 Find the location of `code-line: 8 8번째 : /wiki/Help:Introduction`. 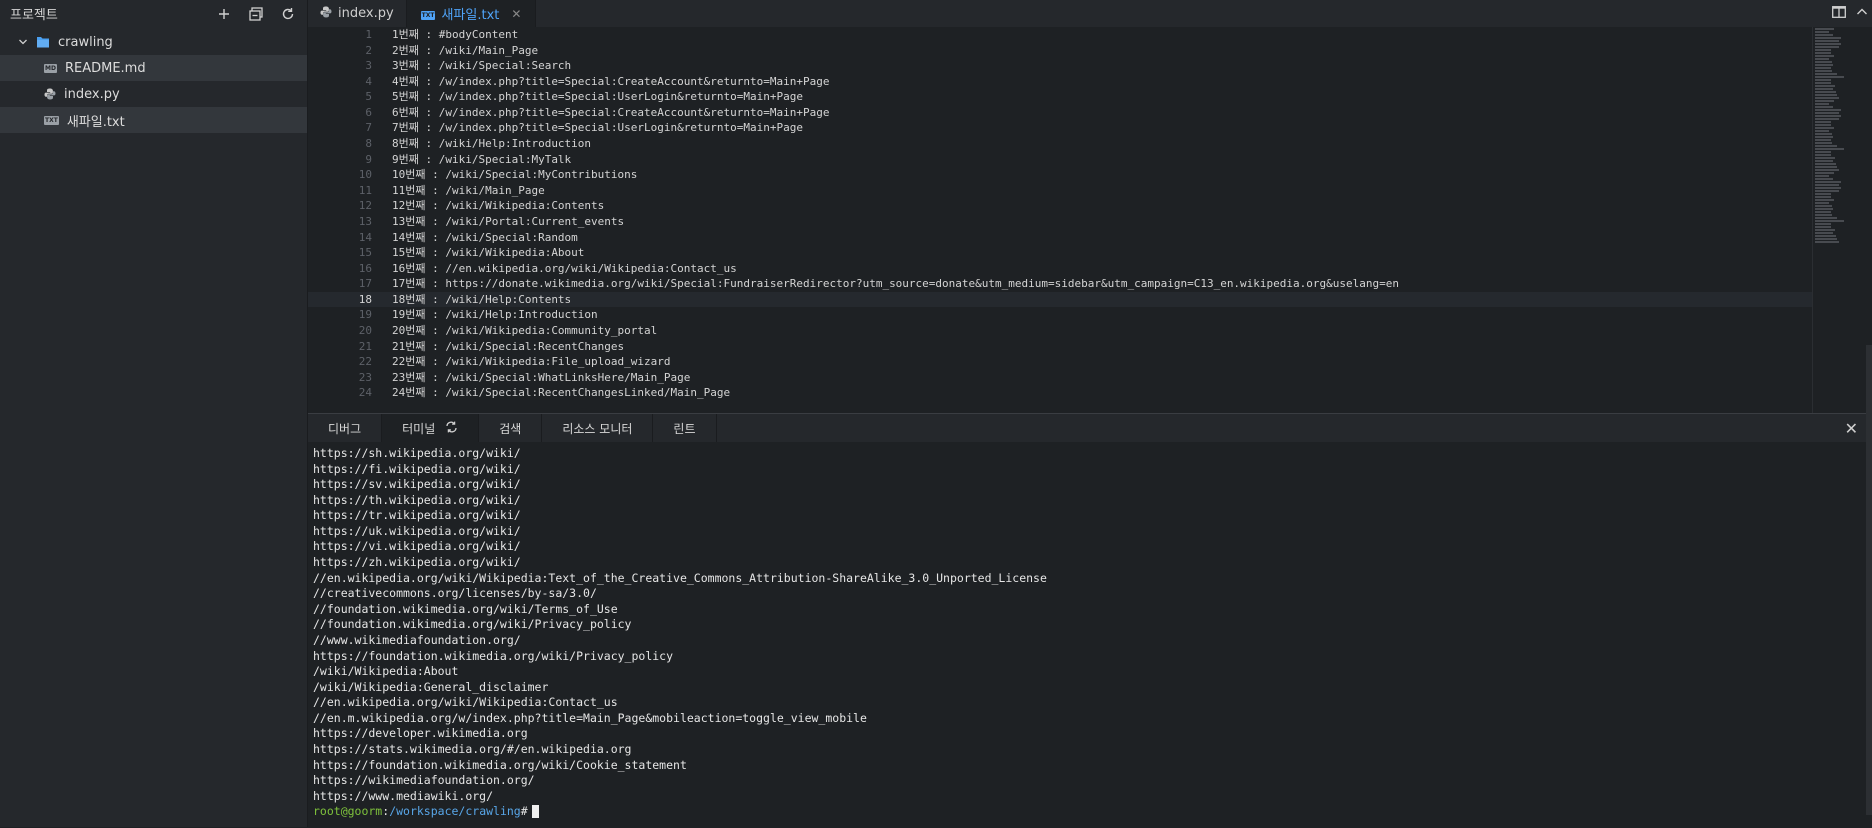

code-line: 8 8번째 : /wiki/Help:Introduction is located at coordinates (1060, 144).